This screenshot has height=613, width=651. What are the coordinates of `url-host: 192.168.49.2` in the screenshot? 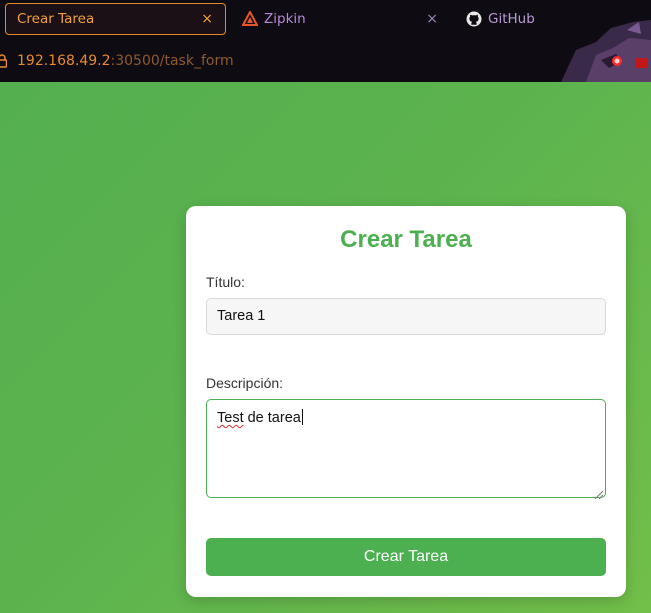 It's located at (64, 61).